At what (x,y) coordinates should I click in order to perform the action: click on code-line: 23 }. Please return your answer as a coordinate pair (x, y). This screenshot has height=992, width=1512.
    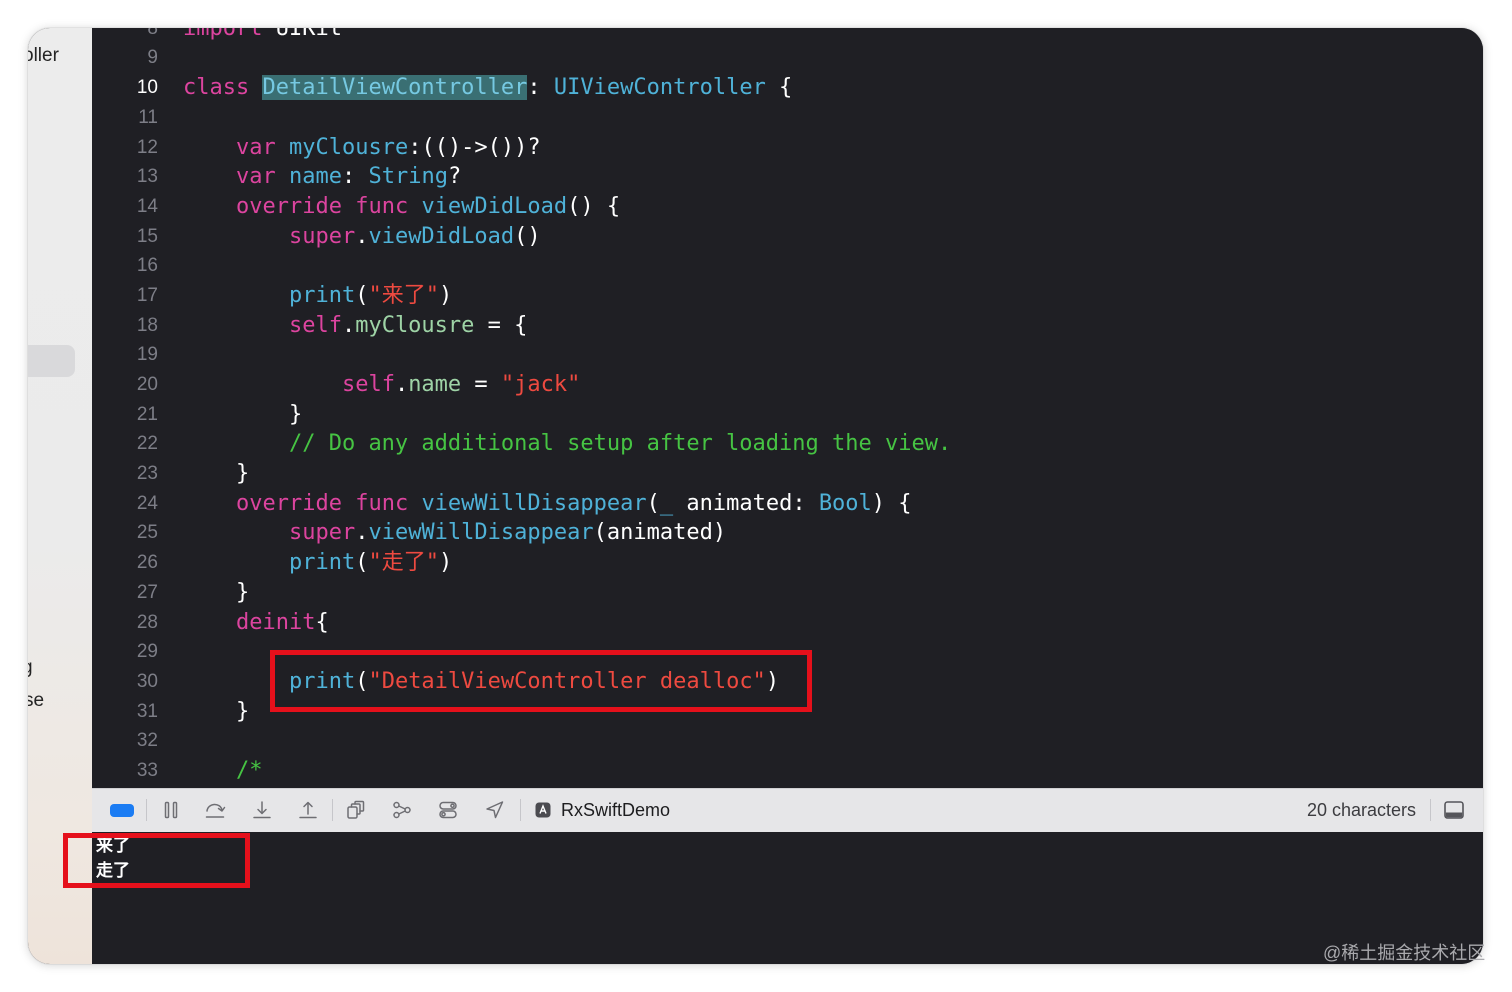
    Looking at the image, I should click on (787, 474).